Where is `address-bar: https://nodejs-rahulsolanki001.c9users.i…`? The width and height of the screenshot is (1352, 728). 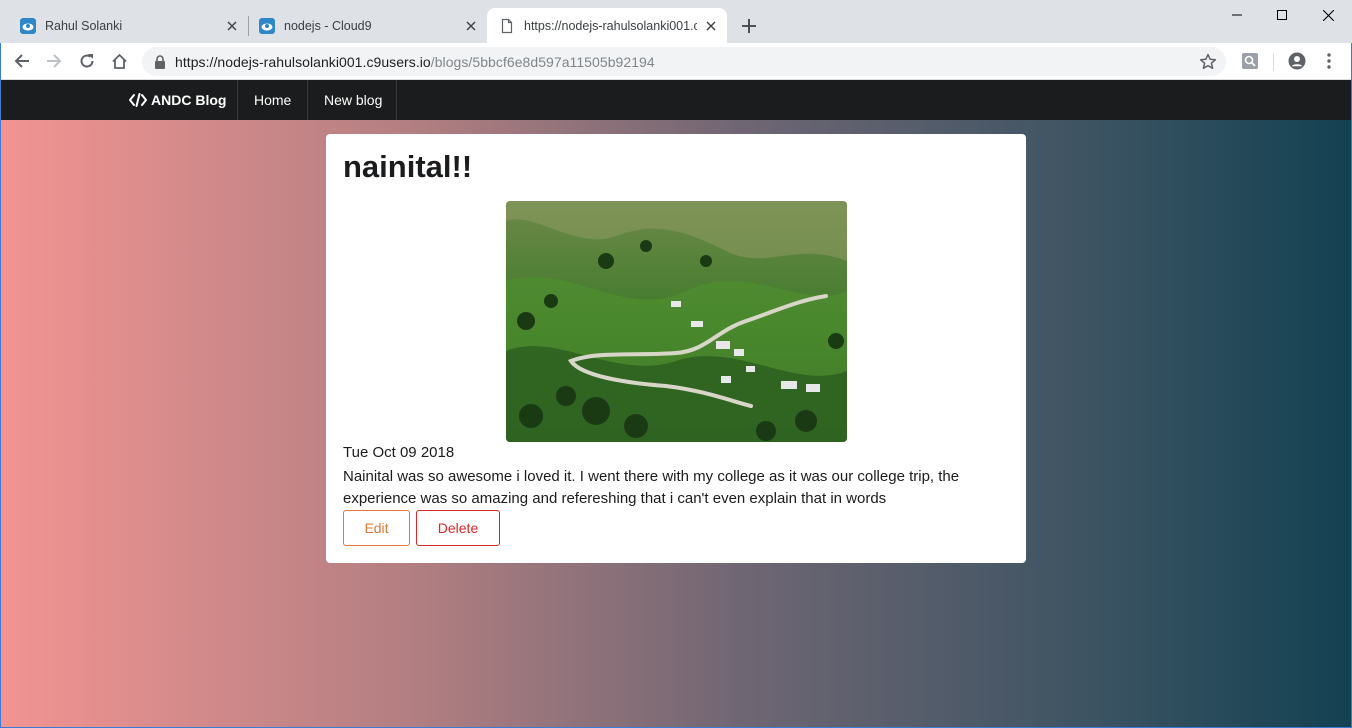 address-bar: https://nodejs-rahulsolanki001.c9users.i… is located at coordinates (684, 61).